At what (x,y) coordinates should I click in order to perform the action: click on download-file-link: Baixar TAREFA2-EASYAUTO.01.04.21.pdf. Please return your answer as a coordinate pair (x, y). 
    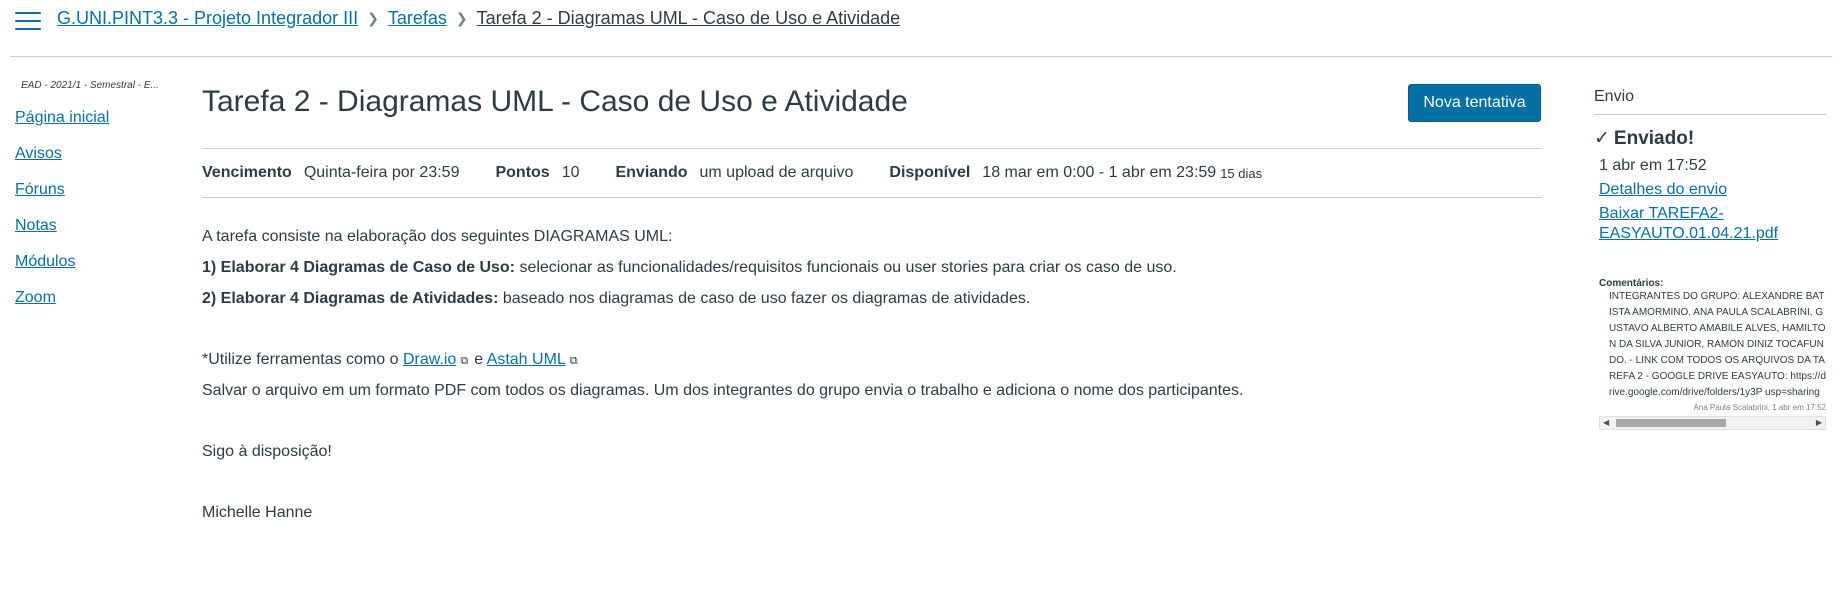
    Looking at the image, I should click on (1688, 223).